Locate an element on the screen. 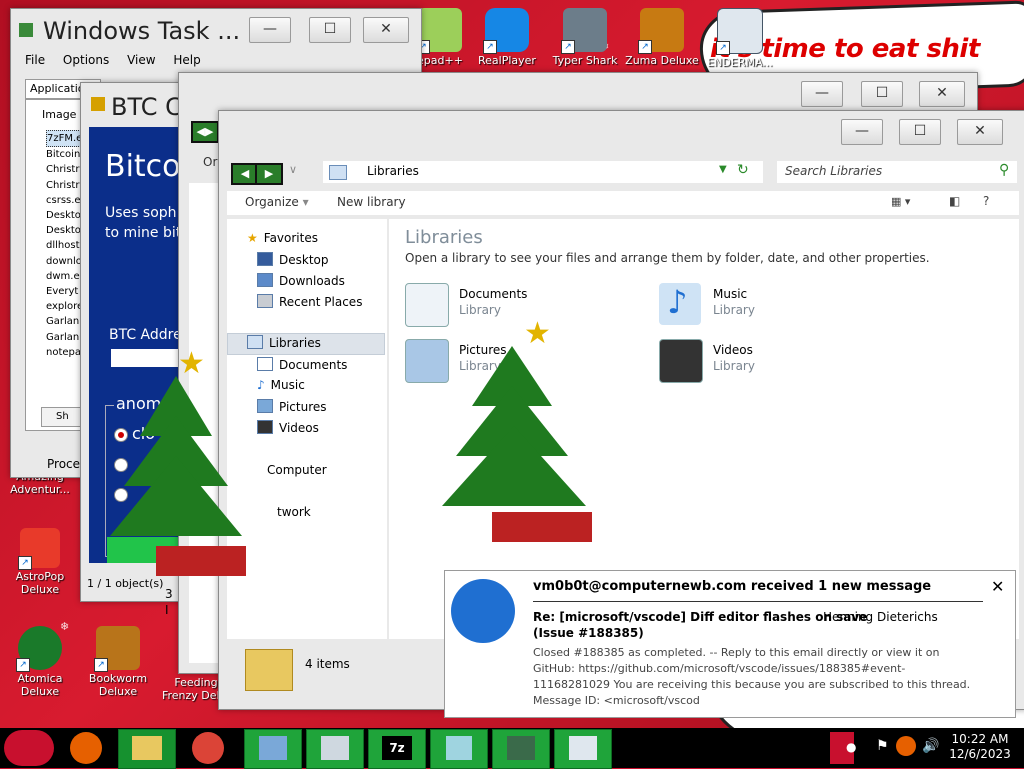 This screenshot has height=769, width=1024. process-row: Everyt is located at coordinates (64, 291).